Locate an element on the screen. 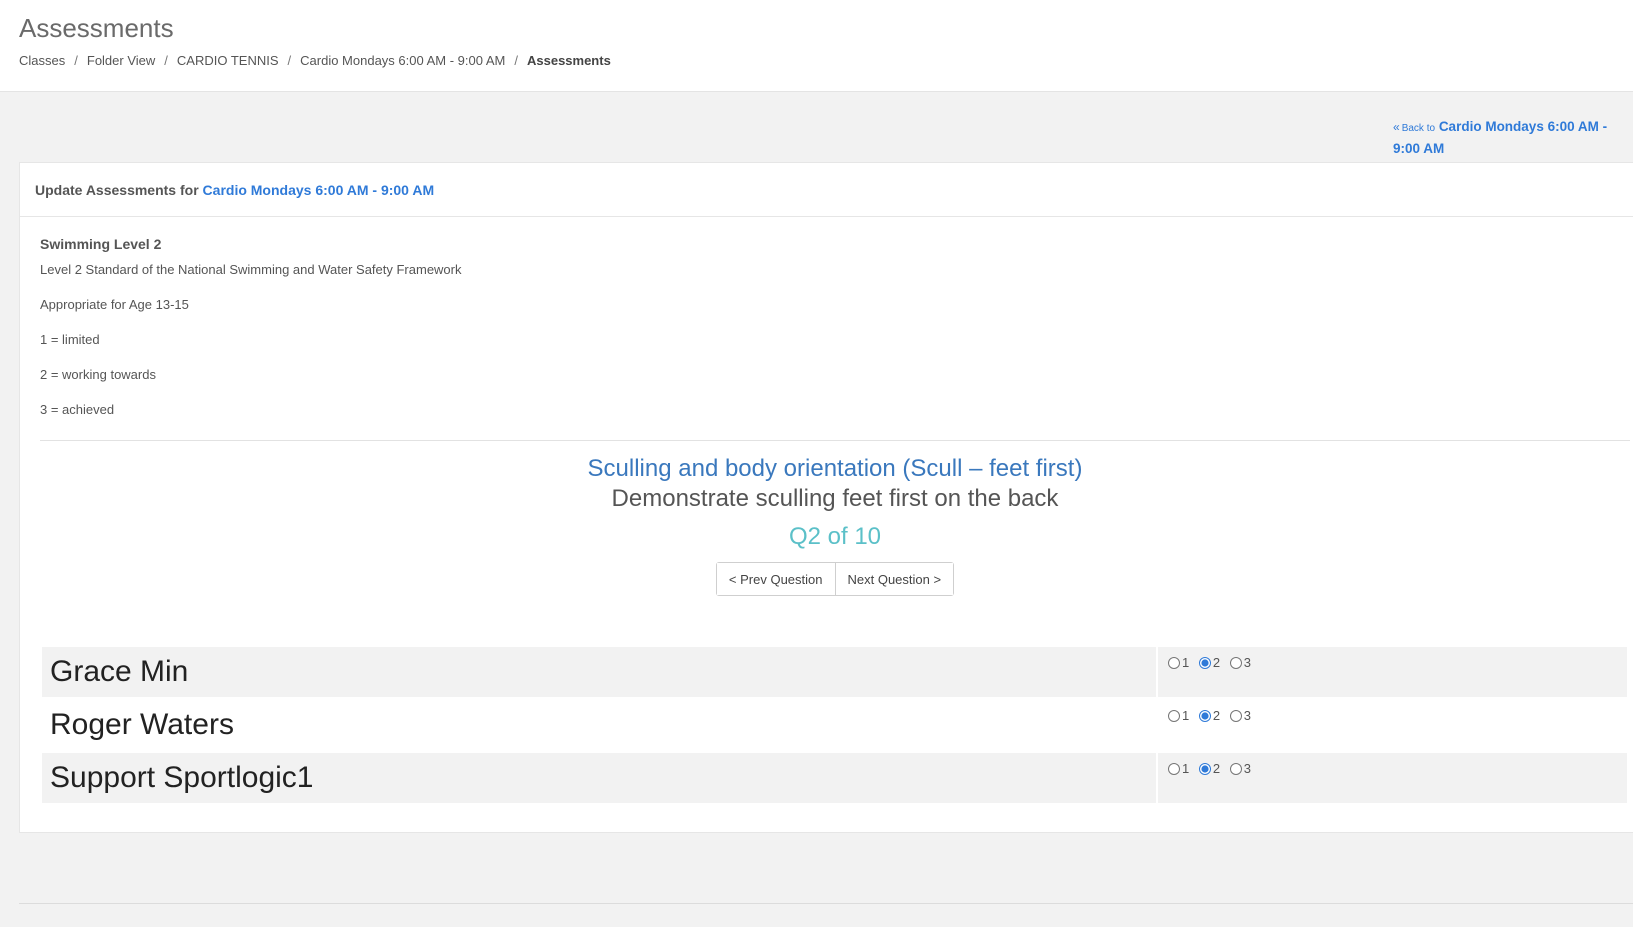 The image size is (1633, 927). prev-question-button: < Prev Question is located at coordinates (775, 579).